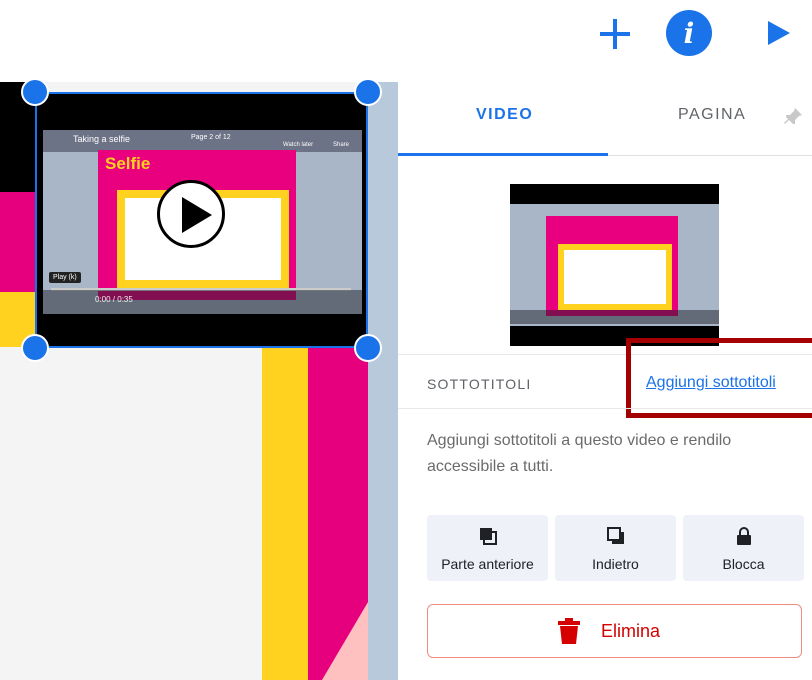 The height and width of the screenshot is (680, 812). Describe the element at coordinates (114, 299) in the screenshot. I see `video-time: 0:00 / 0:35` at that location.